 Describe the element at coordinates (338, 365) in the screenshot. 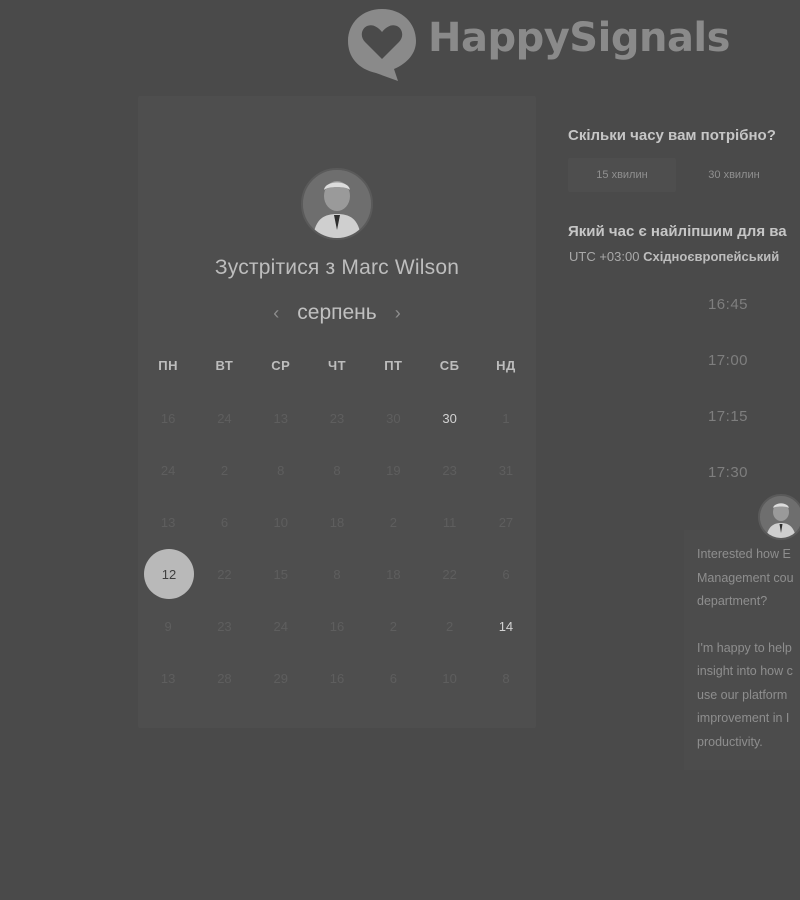

I see `weekday-header: ПН ВТ СР ЧТ ПТ СБ НД` at that location.